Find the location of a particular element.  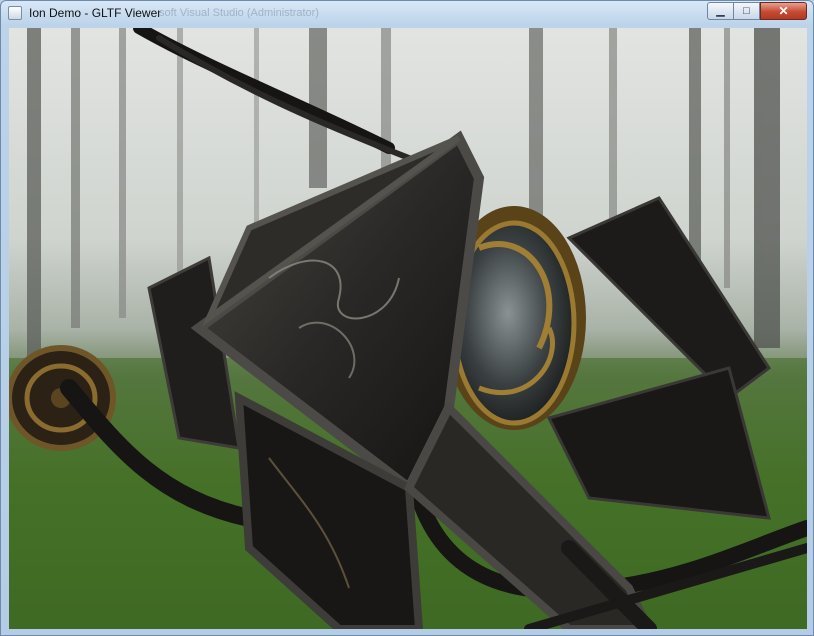

close-button: ✕ is located at coordinates (783, 11).